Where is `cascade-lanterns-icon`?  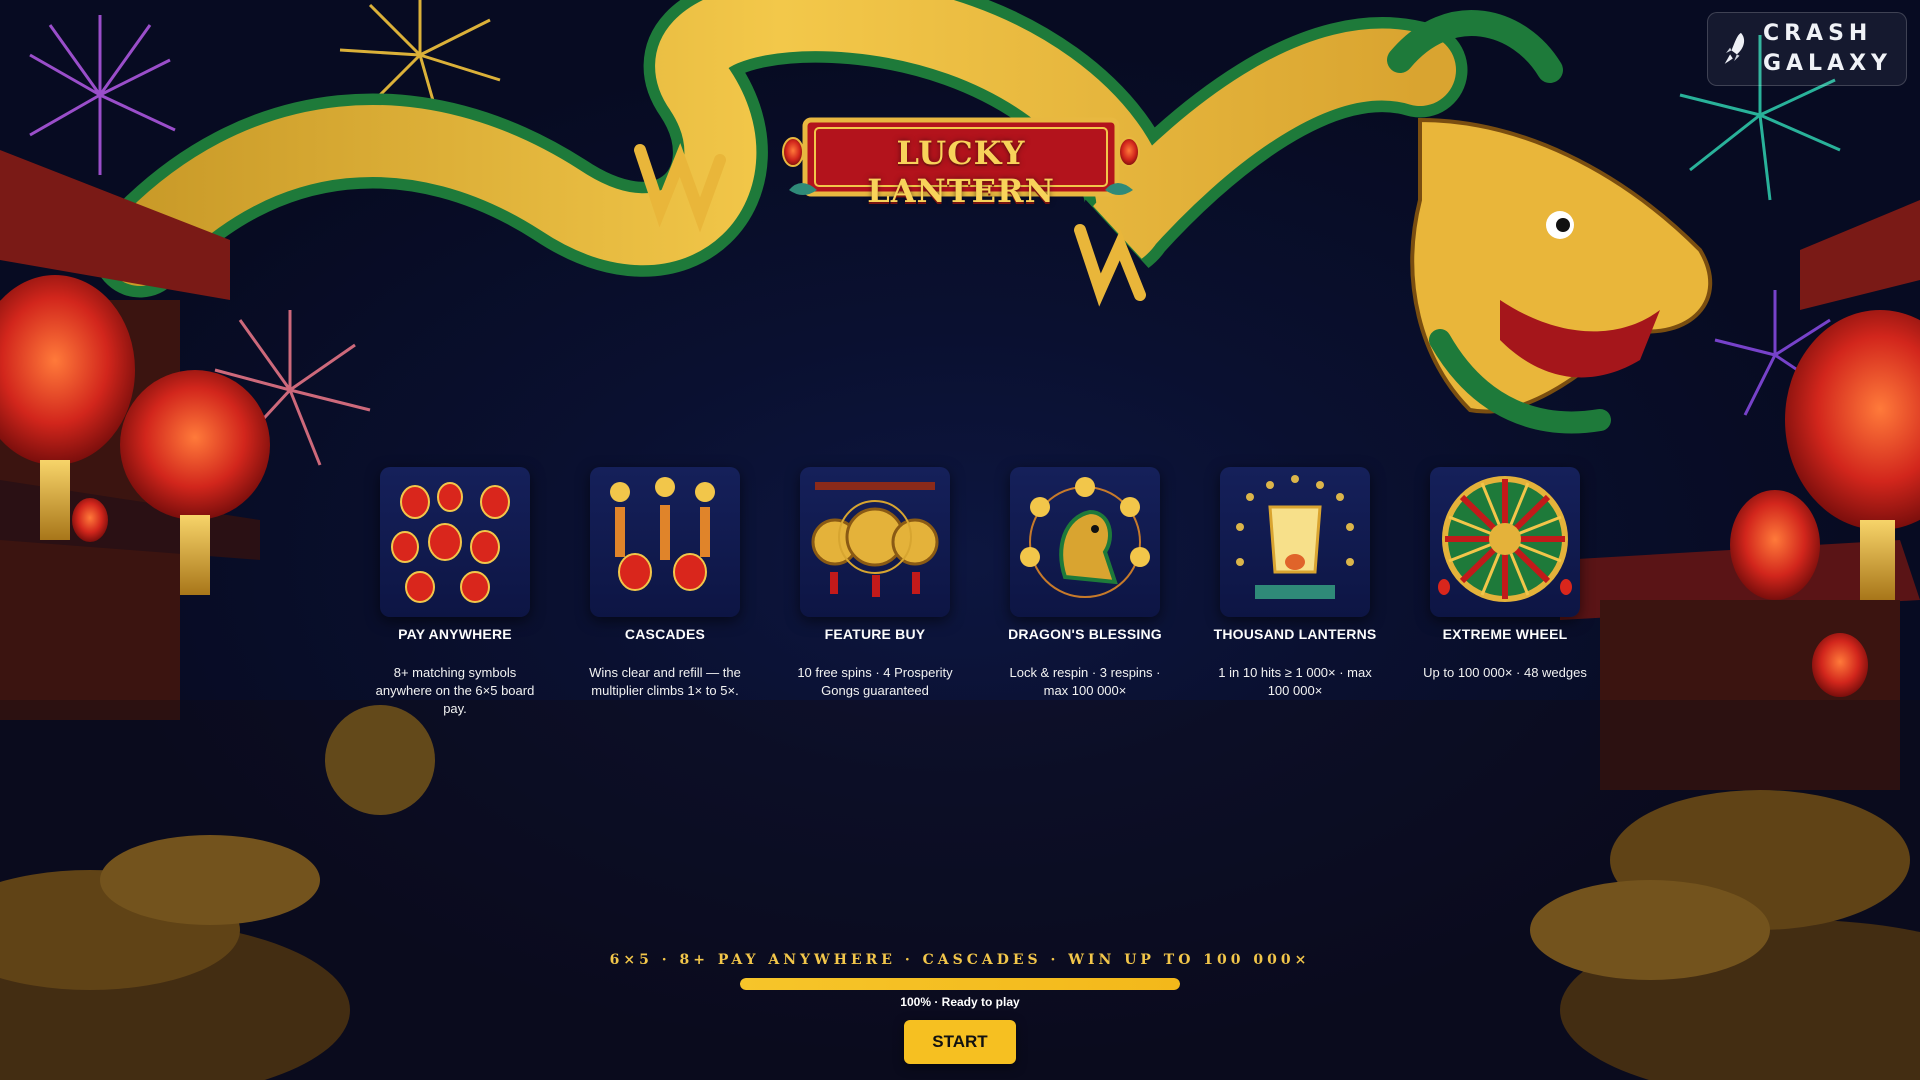
cascade-lanterns-icon is located at coordinates (665, 542).